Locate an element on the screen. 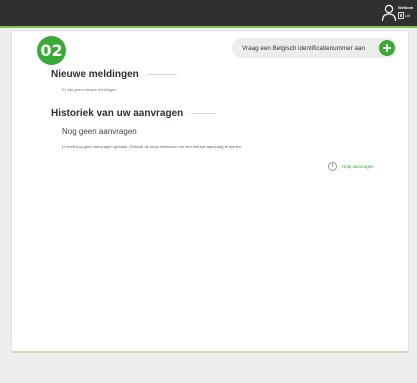 The height and width of the screenshot is (383, 417). history-heading: Historiek van uw aanvragen is located at coordinates (134, 113).